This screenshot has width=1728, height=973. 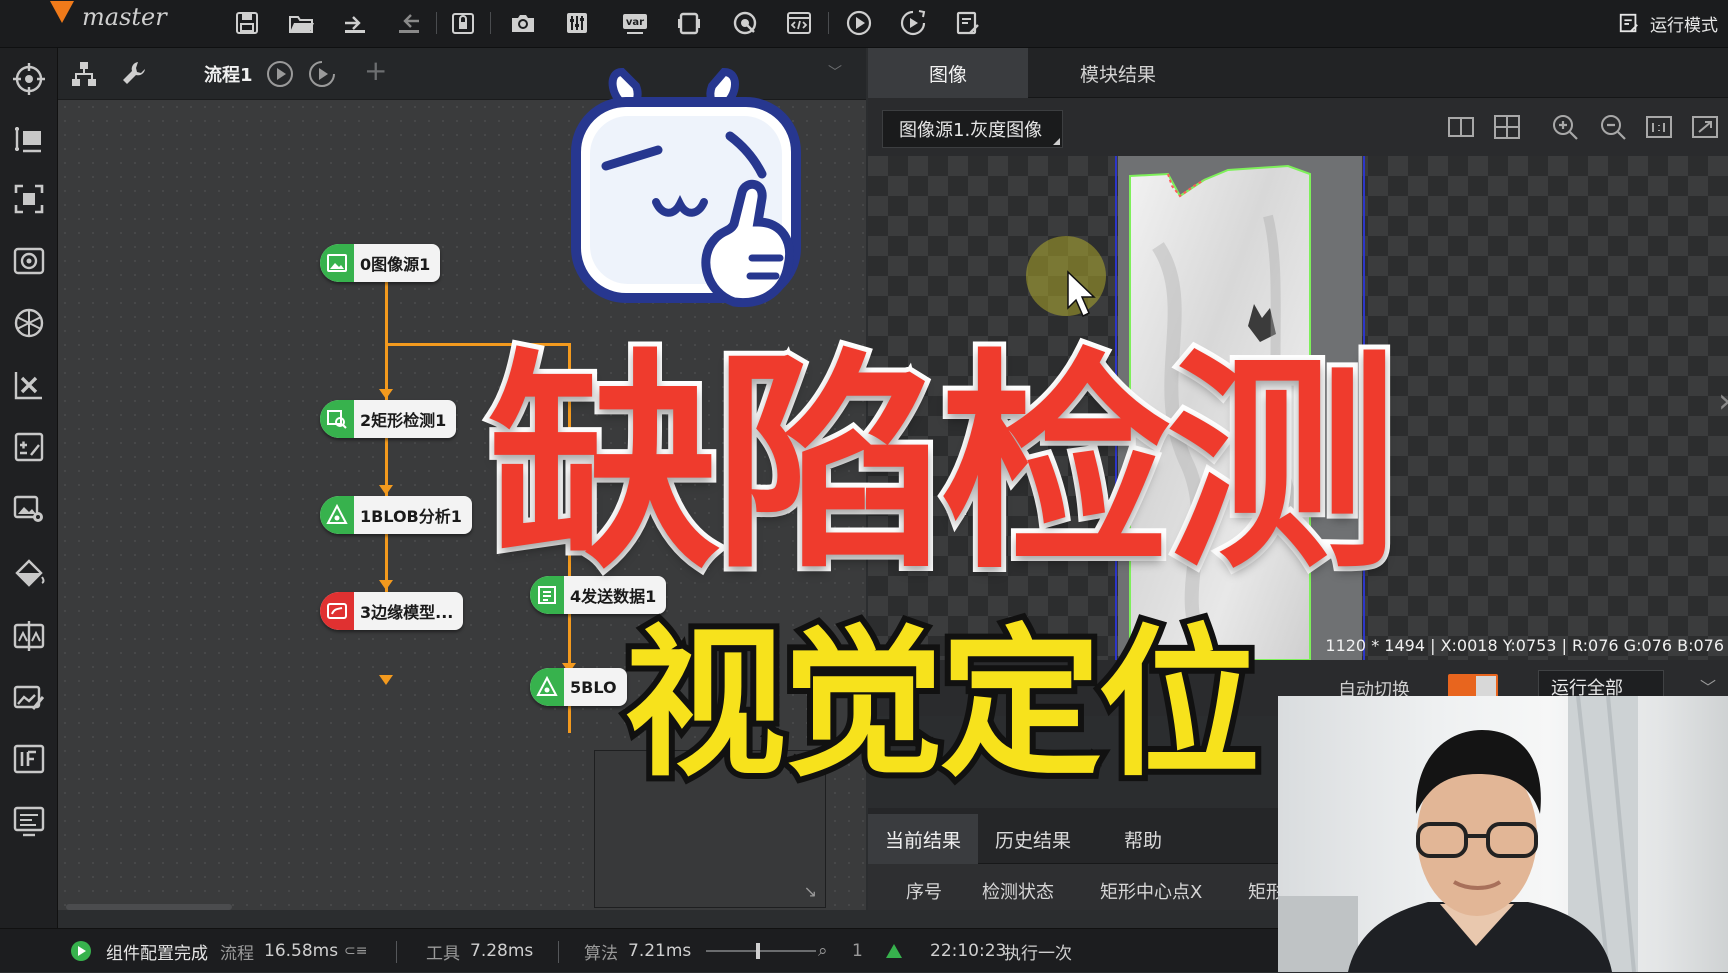 I want to click on col-detect-status: 检测状态, so click(x=1018, y=891).